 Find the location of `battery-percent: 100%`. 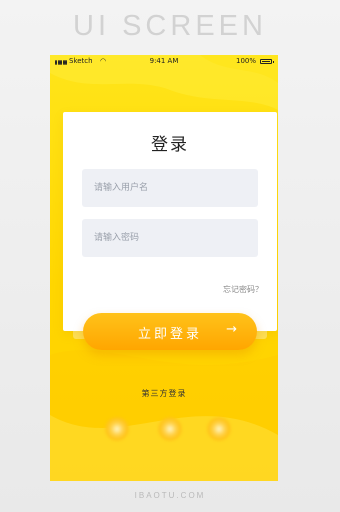

battery-percent: 100% is located at coordinates (245, 61).